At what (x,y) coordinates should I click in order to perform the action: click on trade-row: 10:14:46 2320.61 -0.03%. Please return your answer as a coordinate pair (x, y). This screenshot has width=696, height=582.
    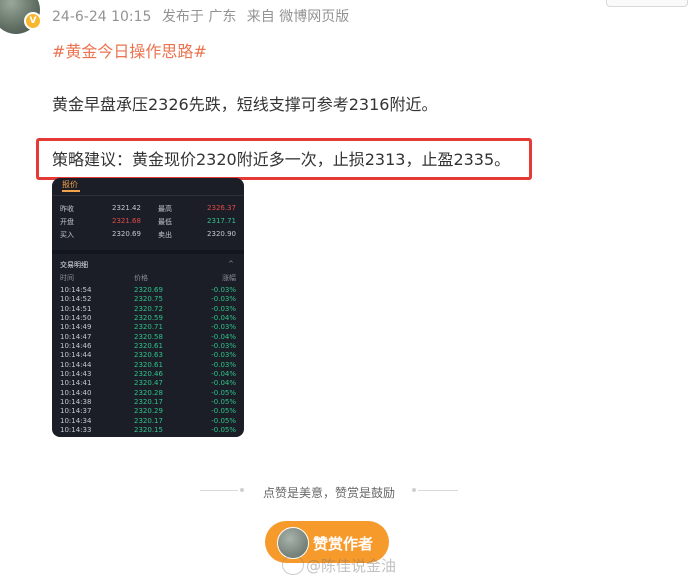
    Looking at the image, I should click on (148, 346).